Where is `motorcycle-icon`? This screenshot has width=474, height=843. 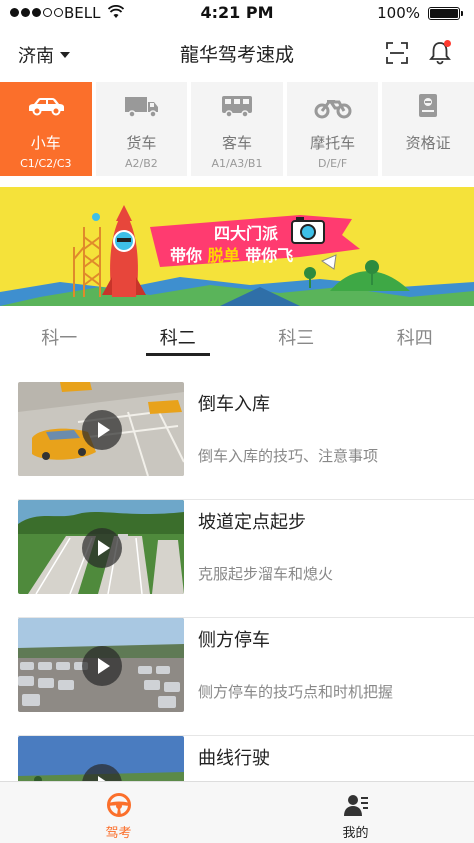 motorcycle-icon is located at coordinates (333, 109).